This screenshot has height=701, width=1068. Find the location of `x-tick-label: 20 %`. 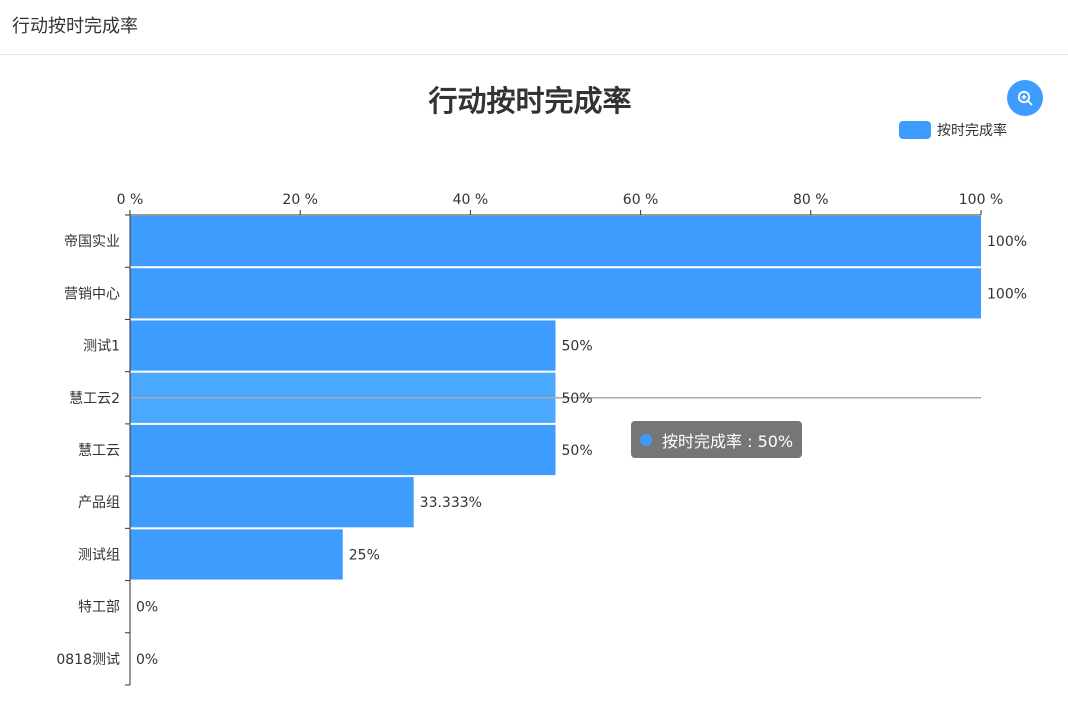

x-tick-label: 20 % is located at coordinates (300, 200).